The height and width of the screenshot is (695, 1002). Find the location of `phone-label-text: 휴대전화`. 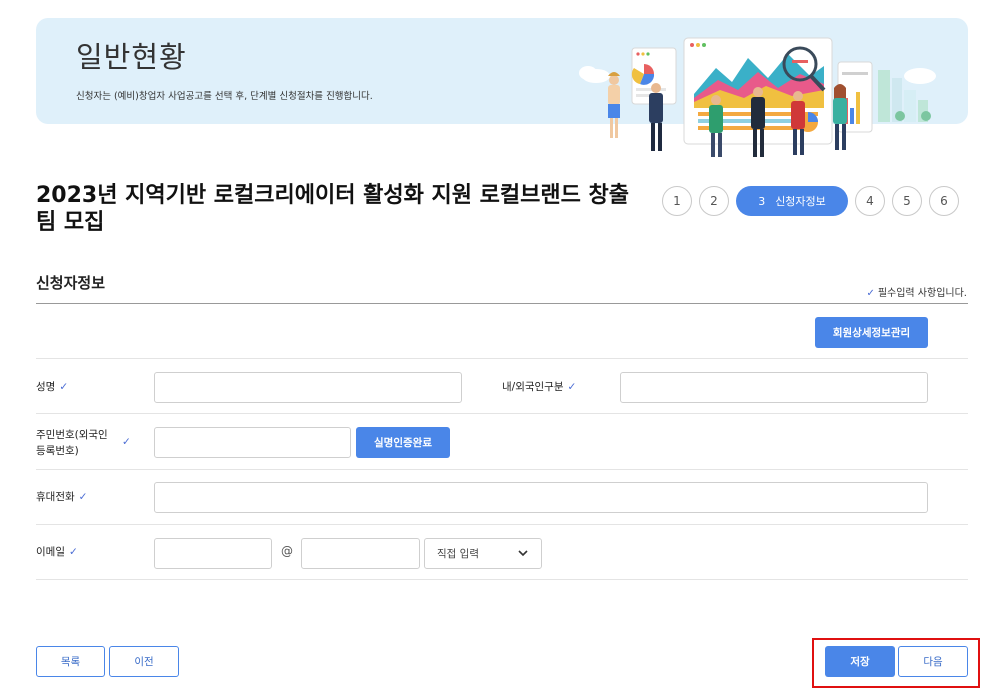

phone-label-text: 휴대전화 is located at coordinates (55, 497).